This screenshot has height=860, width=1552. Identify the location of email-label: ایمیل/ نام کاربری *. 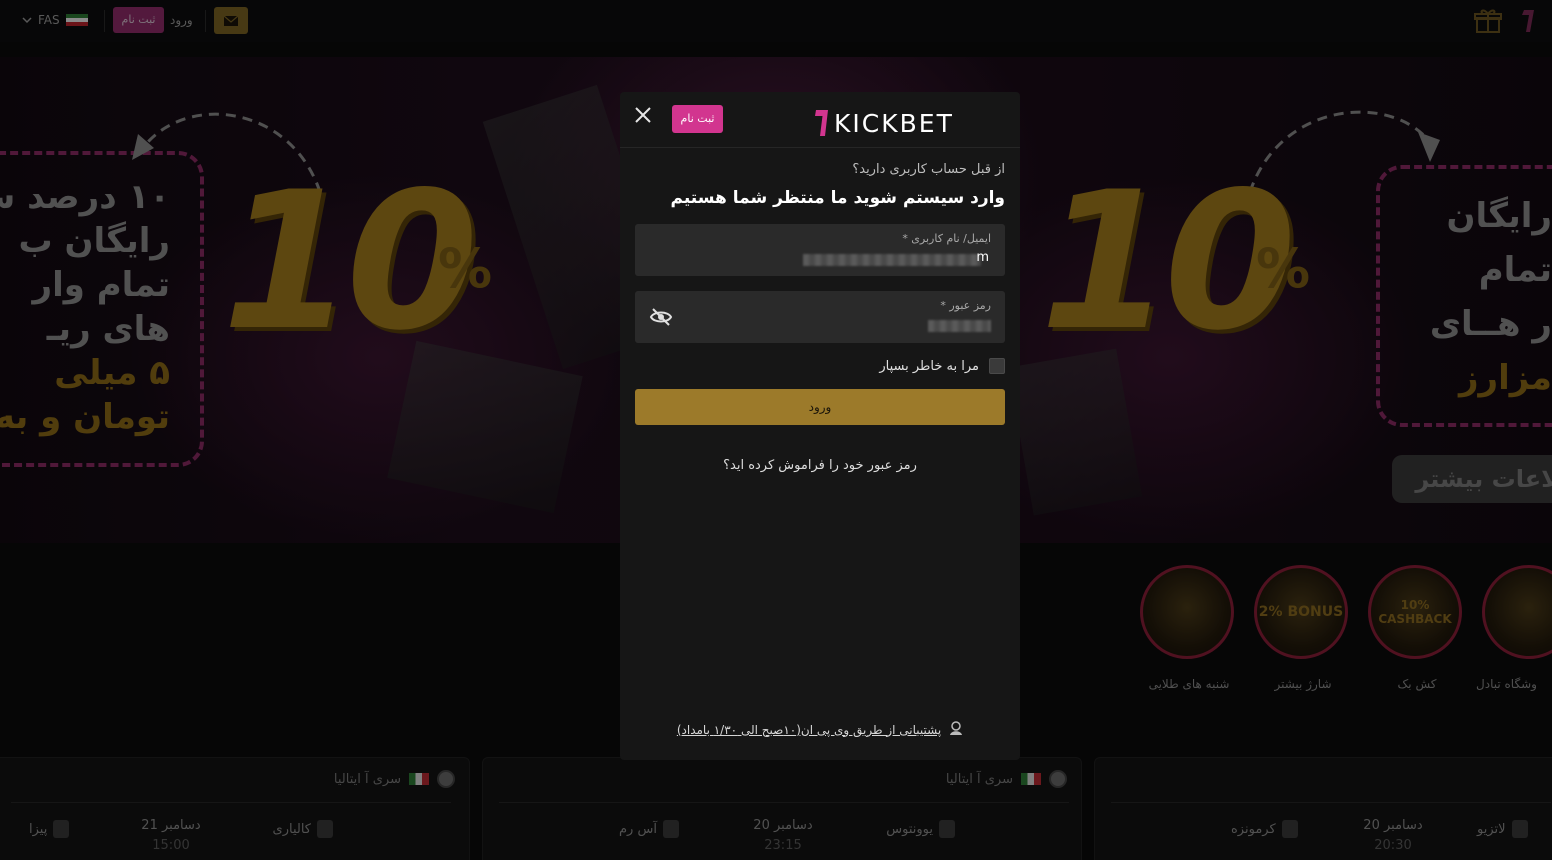
(946, 238).